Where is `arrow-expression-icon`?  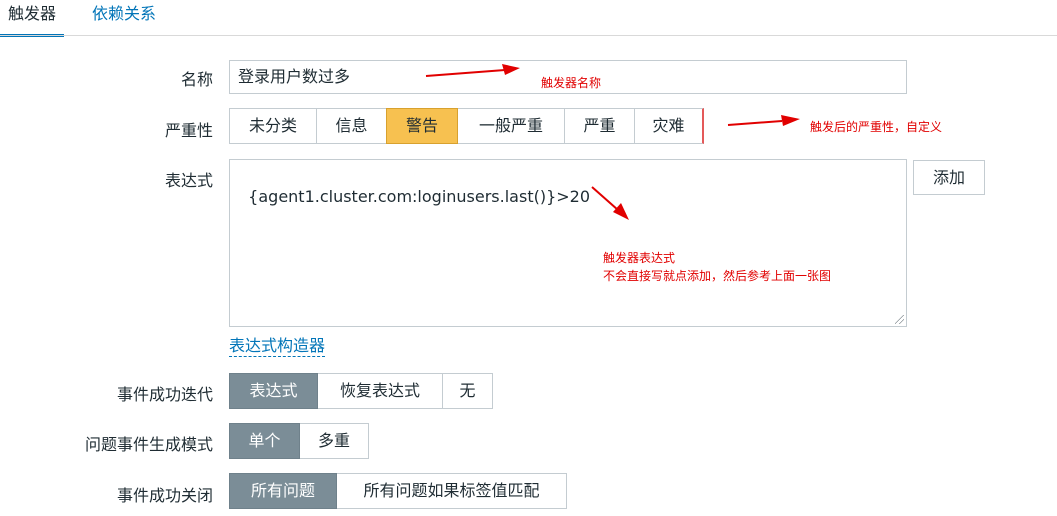
arrow-expression-icon is located at coordinates (610, 203).